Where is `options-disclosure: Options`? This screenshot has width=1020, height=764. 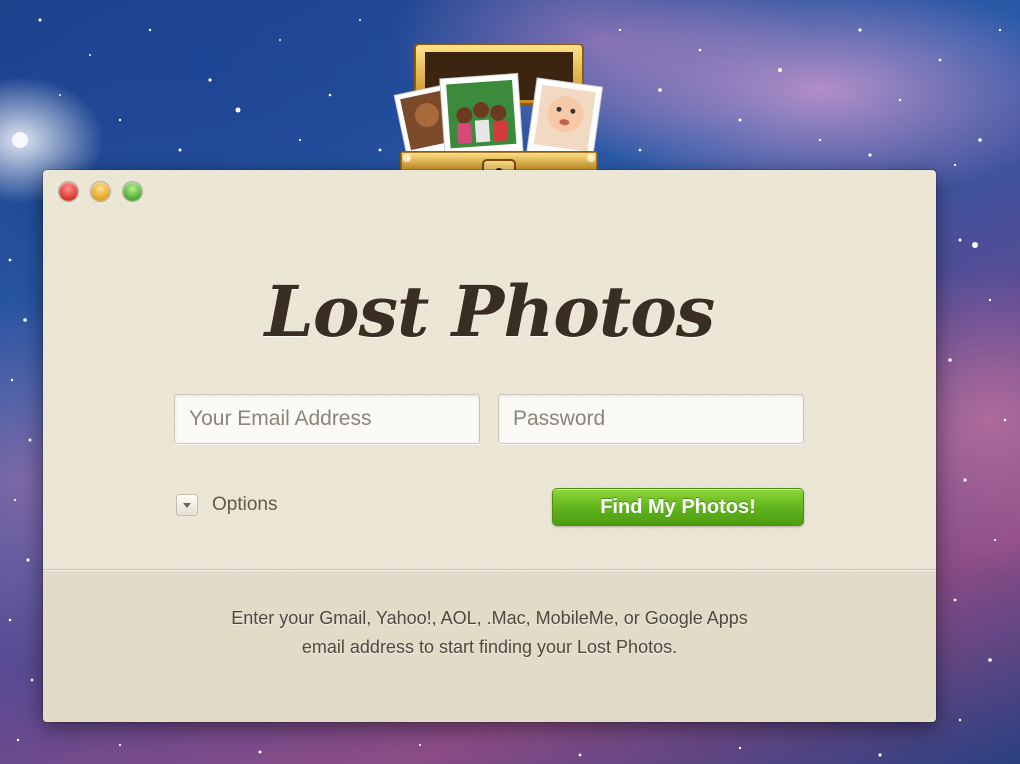
options-disclosure: Options is located at coordinates (226, 505).